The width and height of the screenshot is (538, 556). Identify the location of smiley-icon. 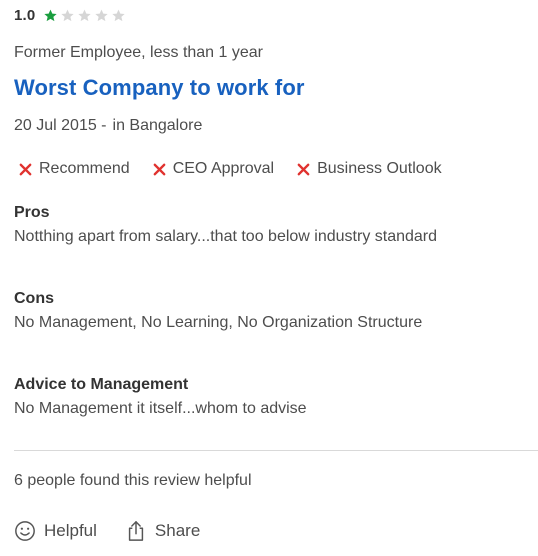
(25, 531).